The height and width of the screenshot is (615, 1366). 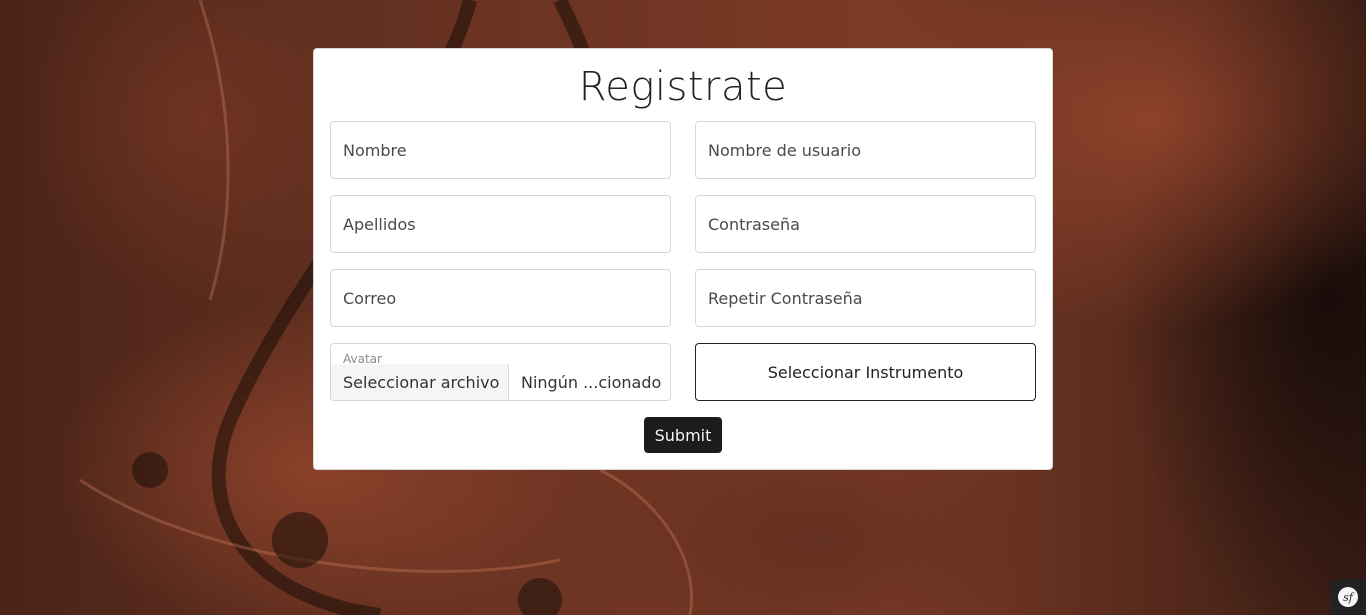 What do you see at coordinates (420, 382) in the screenshot?
I see `select-file-button: Seleccionar archivo` at bounding box center [420, 382].